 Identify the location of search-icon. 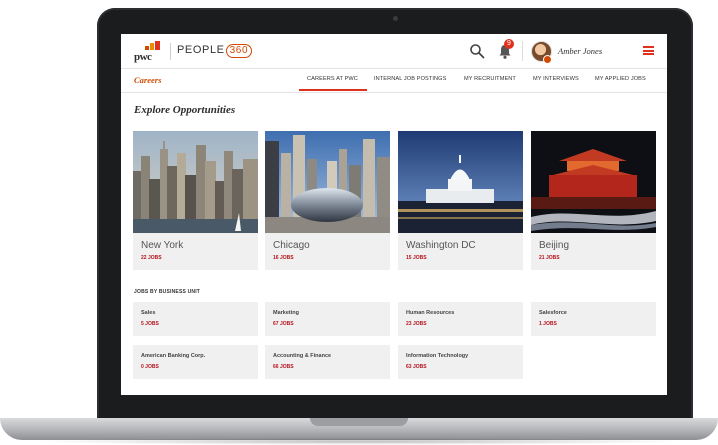
(477, 51).